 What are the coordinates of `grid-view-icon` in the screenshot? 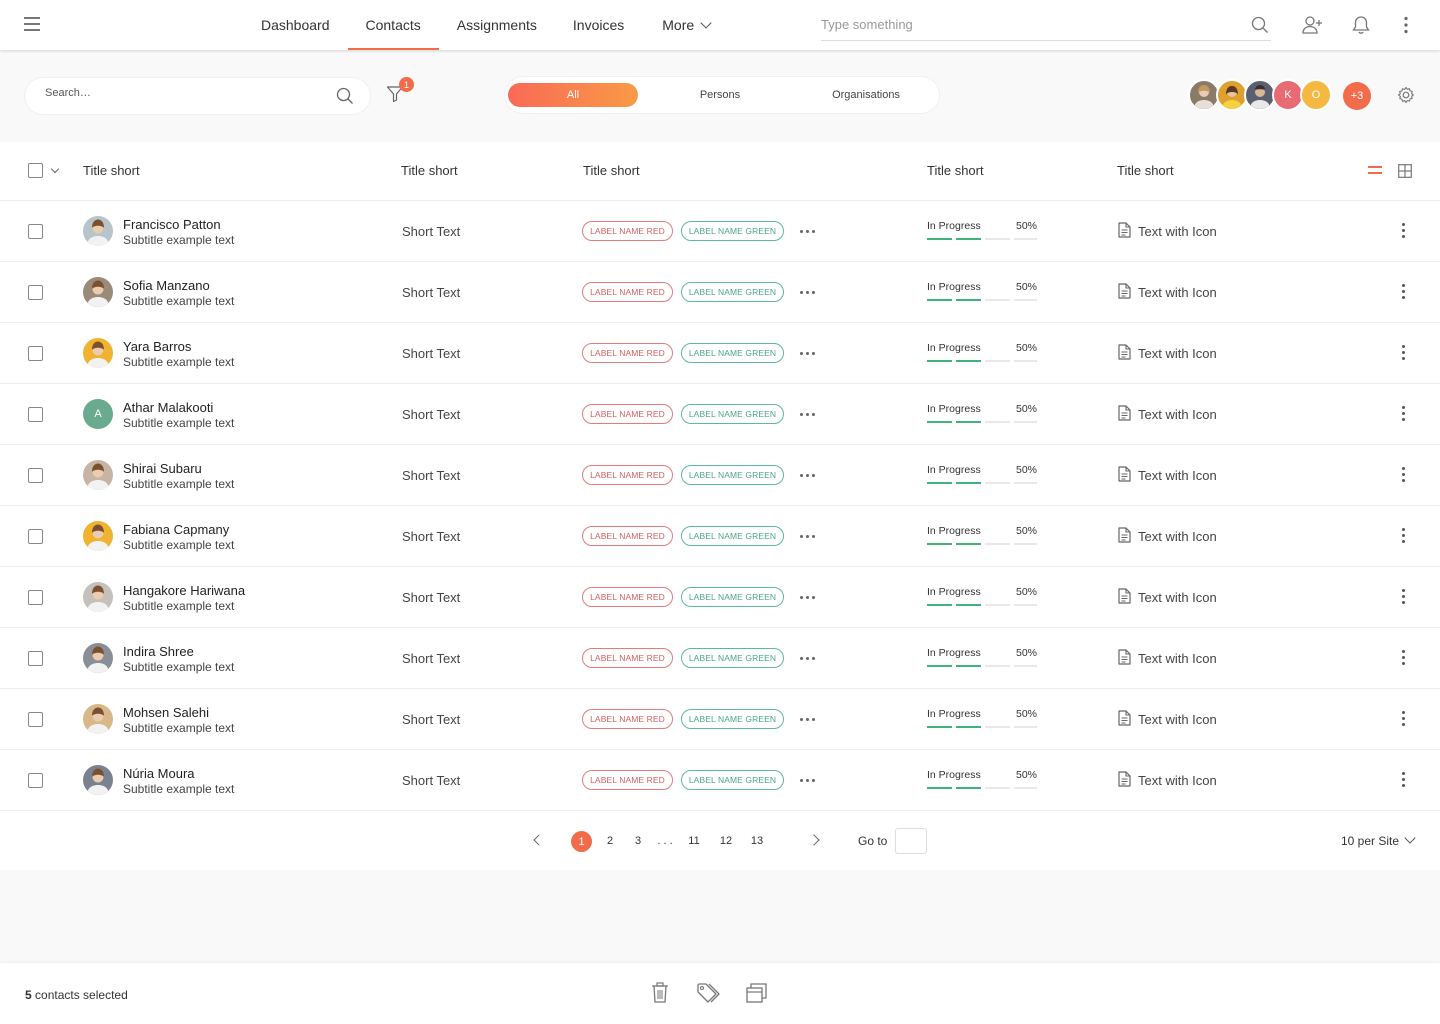 It's located at (1405, 171).